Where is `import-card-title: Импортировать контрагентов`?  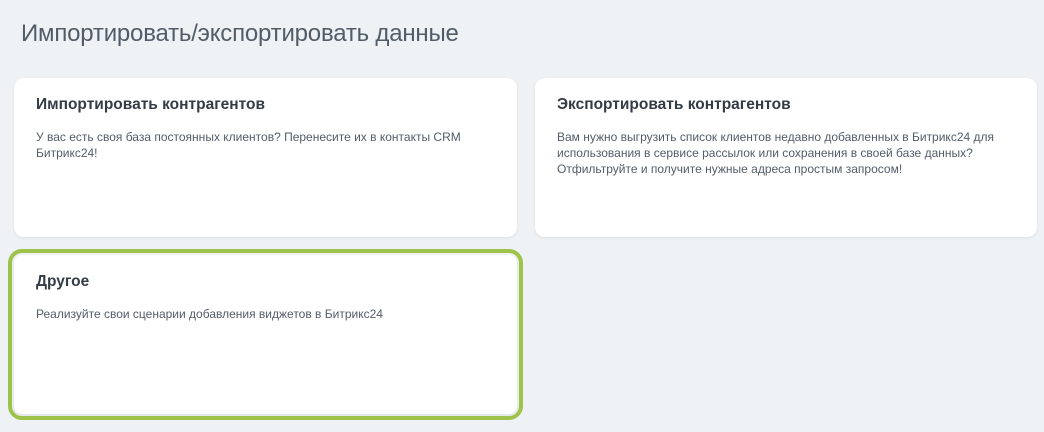
import-card-title: Импортировать контрагентов is located at coordinates (151, 104).